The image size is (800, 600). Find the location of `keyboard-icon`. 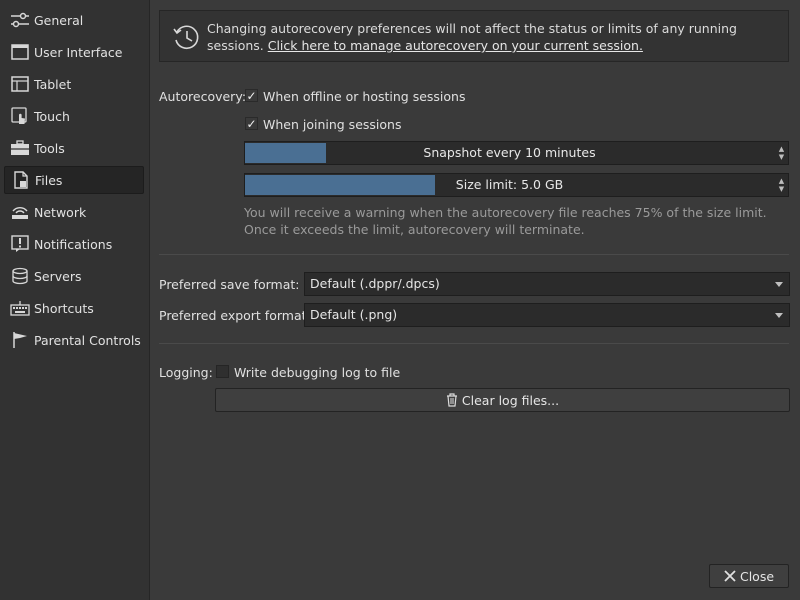

keyboard-icon is located at coordinates (20, 308).